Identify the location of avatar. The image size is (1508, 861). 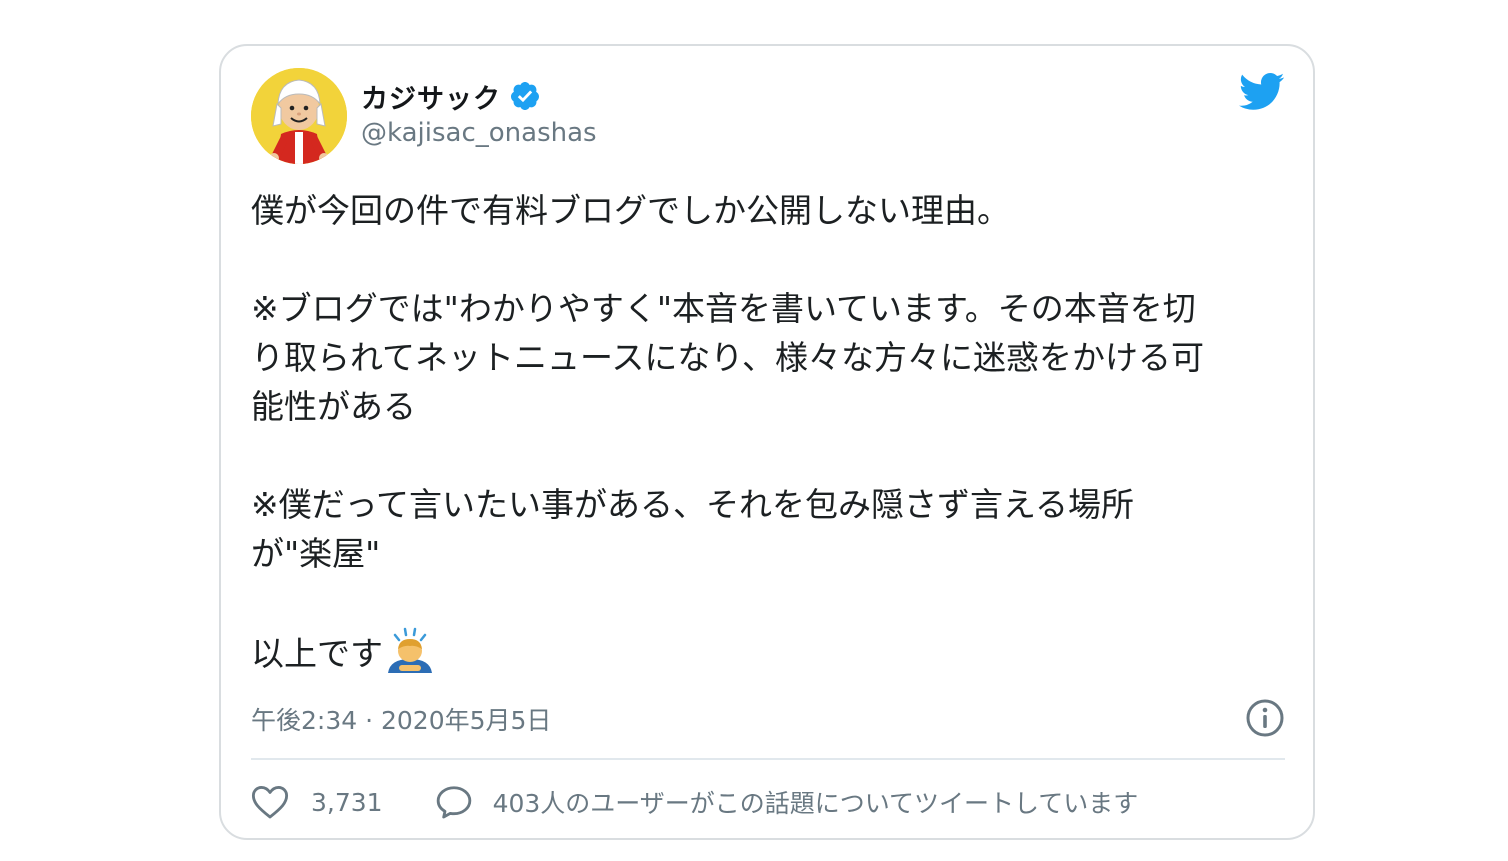
(299, 116).